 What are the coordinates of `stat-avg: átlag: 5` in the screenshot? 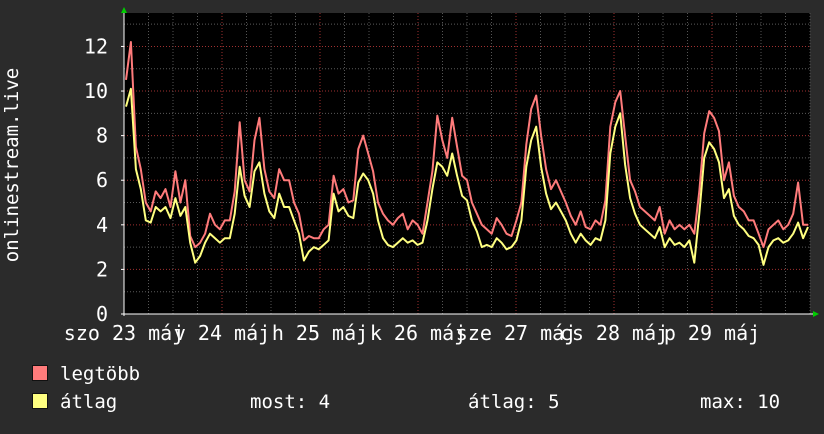 It's located at (514, 402).